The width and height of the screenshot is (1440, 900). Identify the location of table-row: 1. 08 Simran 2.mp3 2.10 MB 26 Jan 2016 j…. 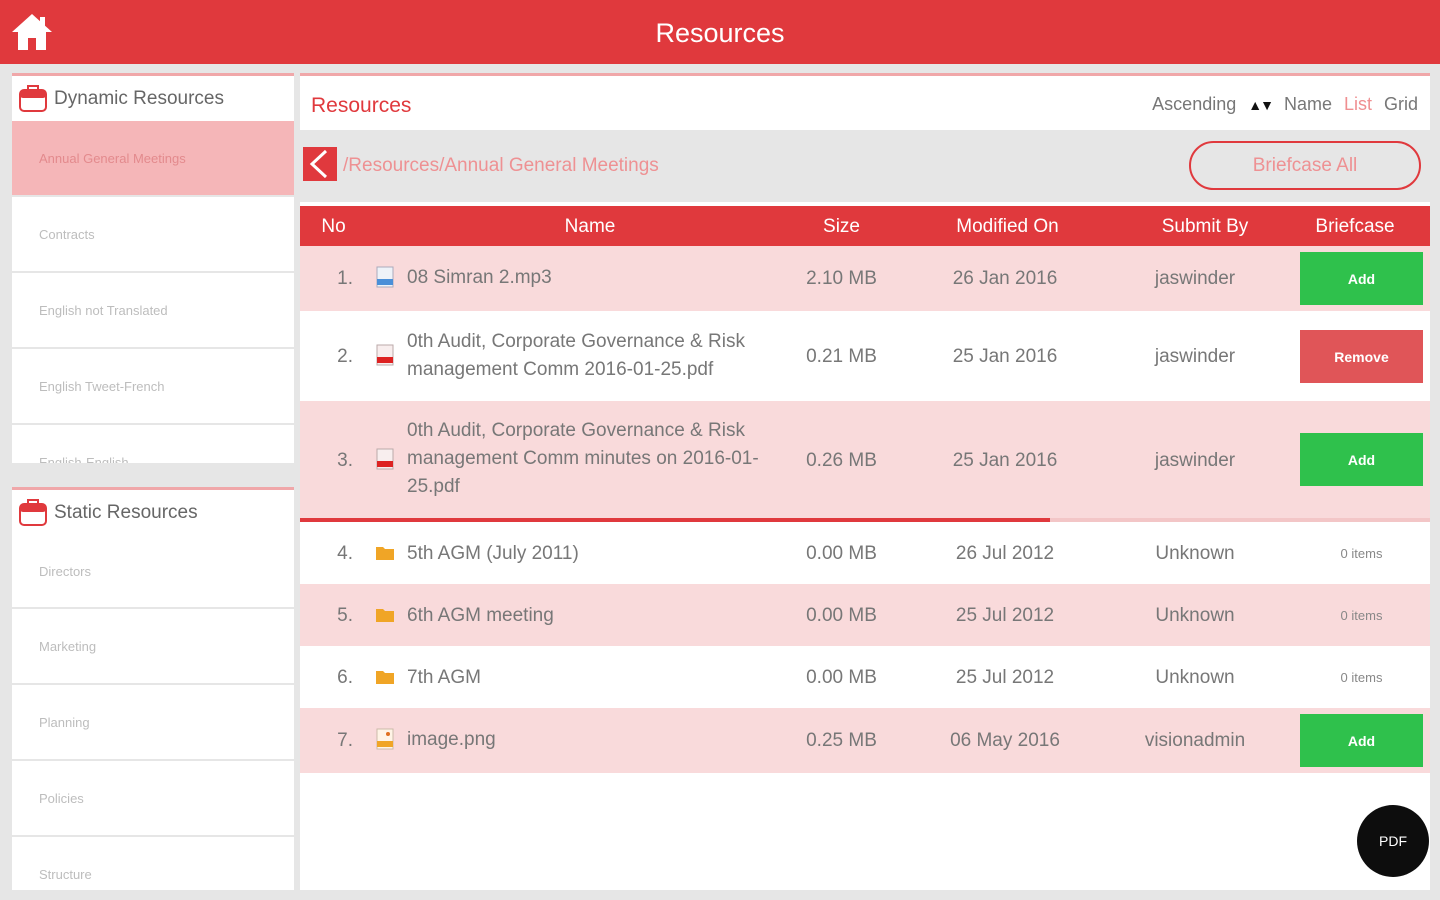
(865, 278).